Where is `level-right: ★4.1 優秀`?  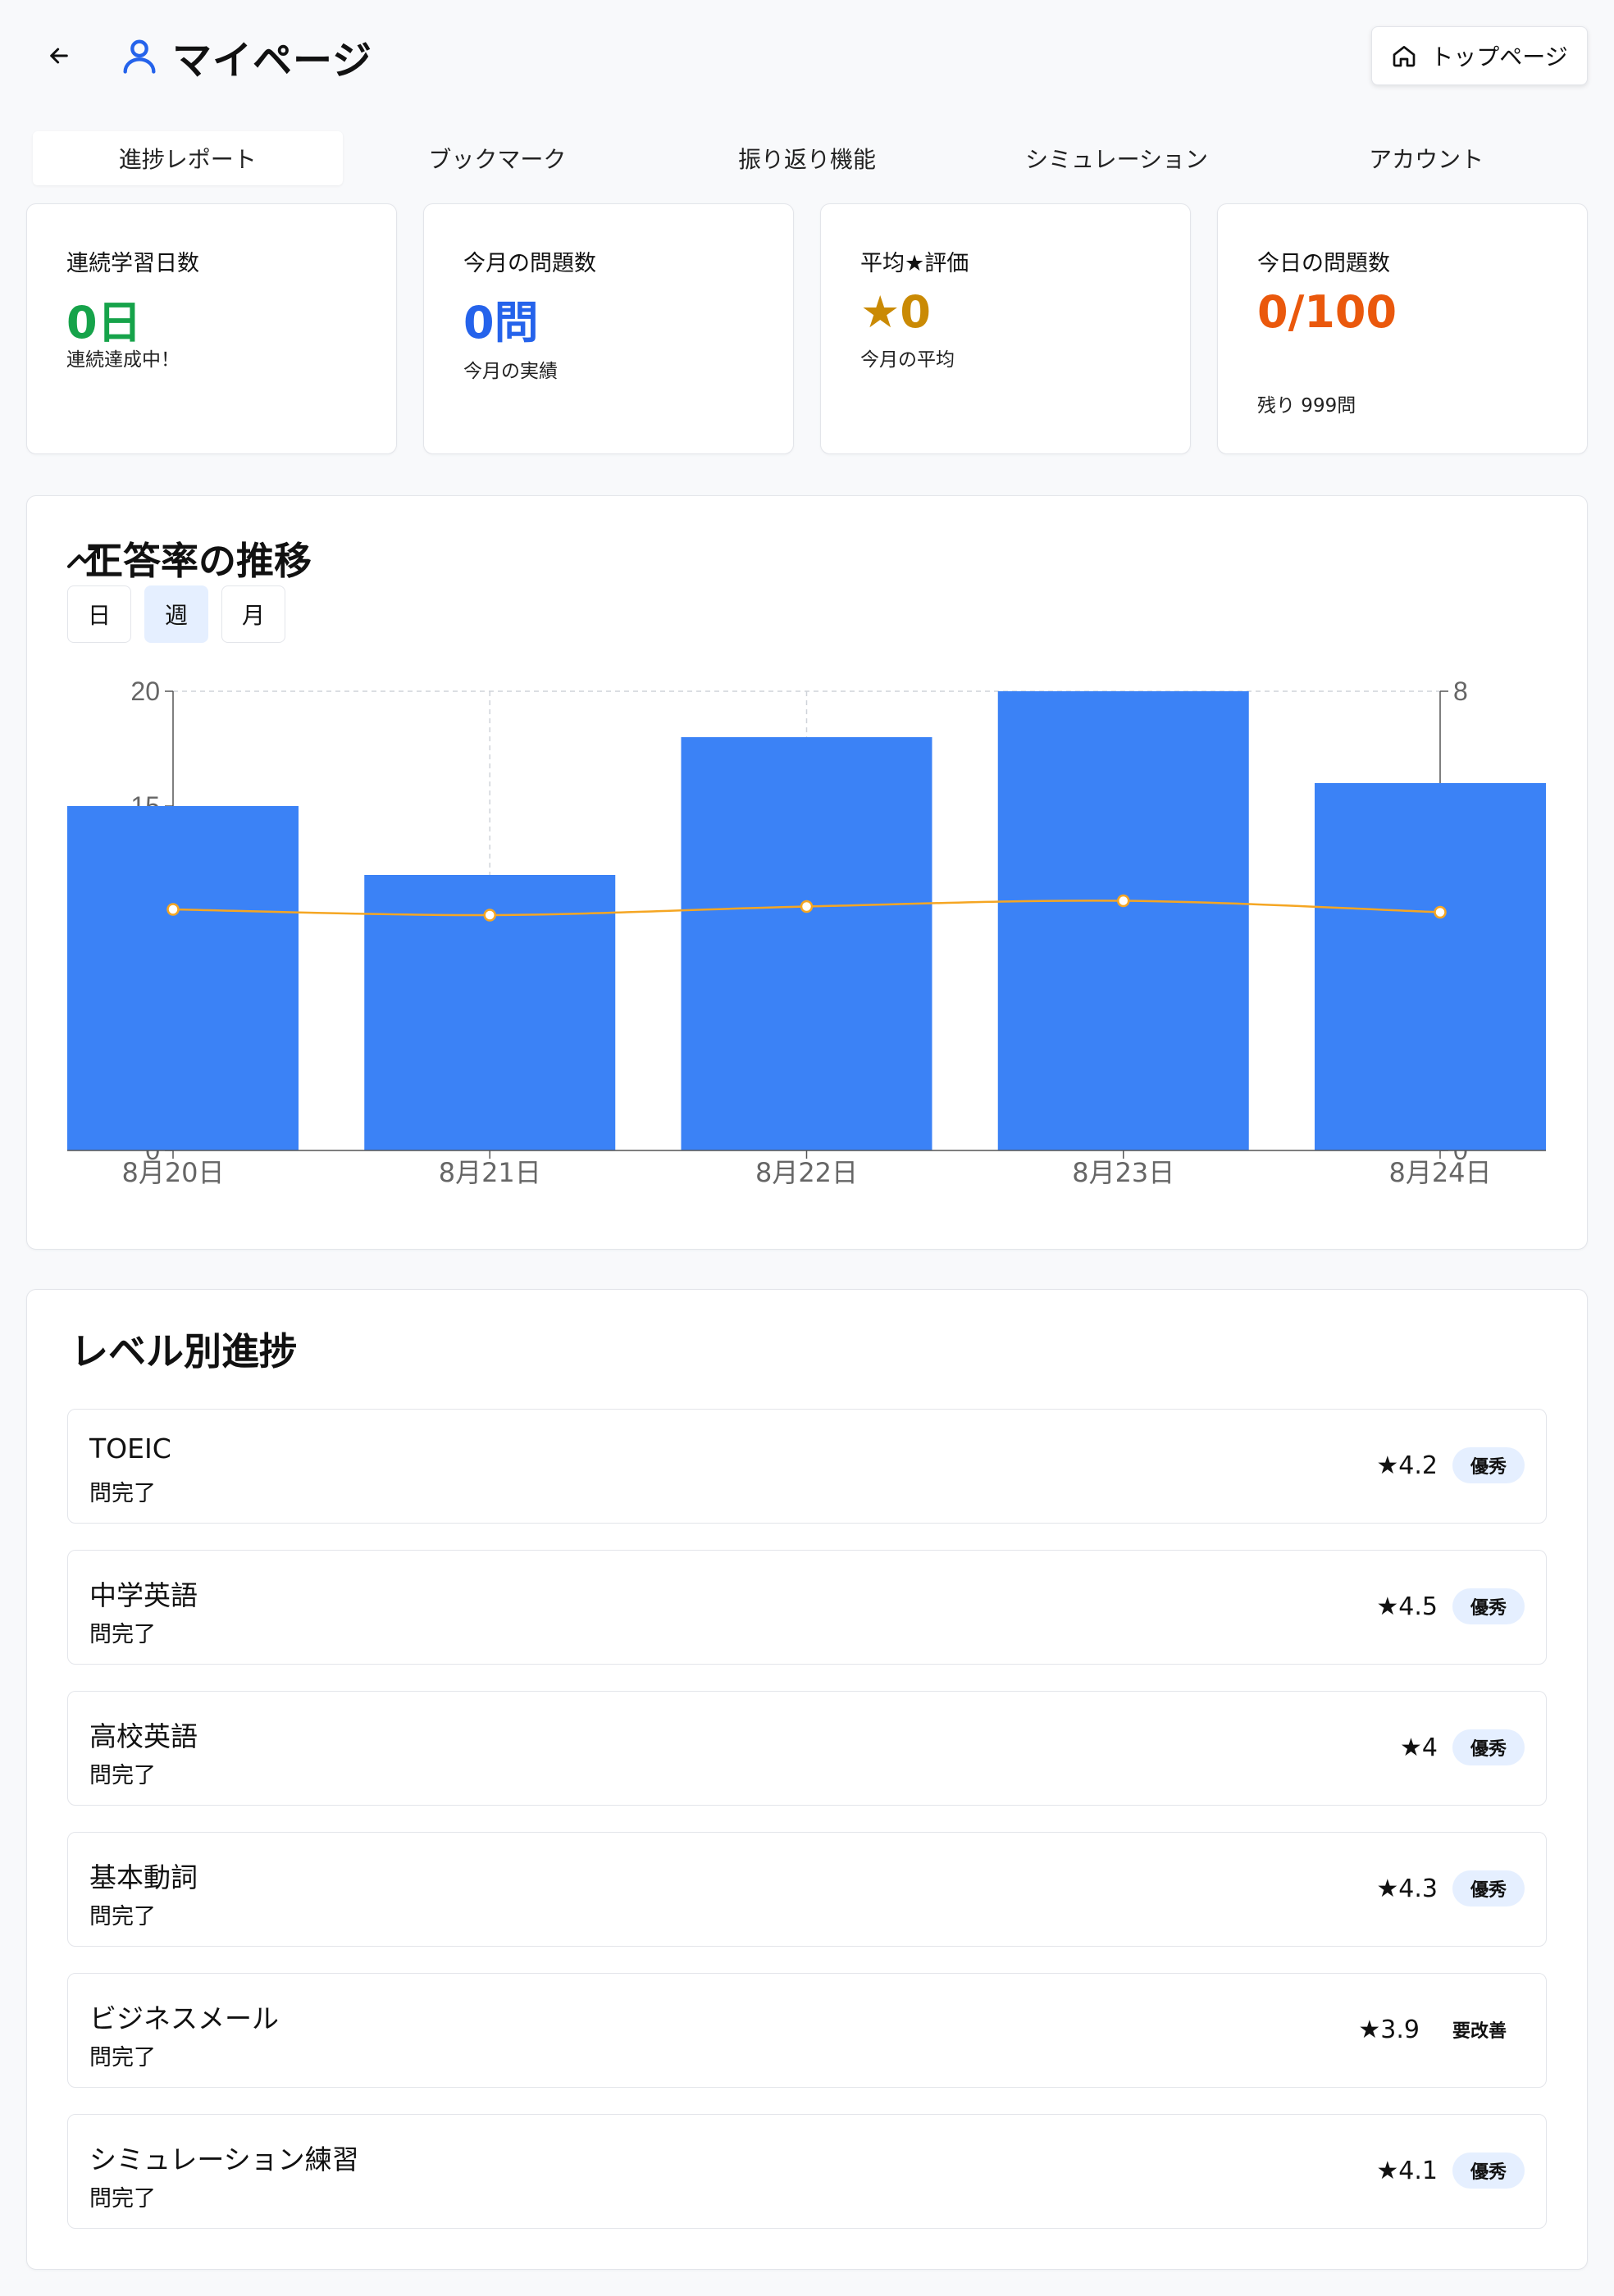 level-right: ★4.1 優秀 is located at coordinates (1450, 2170).